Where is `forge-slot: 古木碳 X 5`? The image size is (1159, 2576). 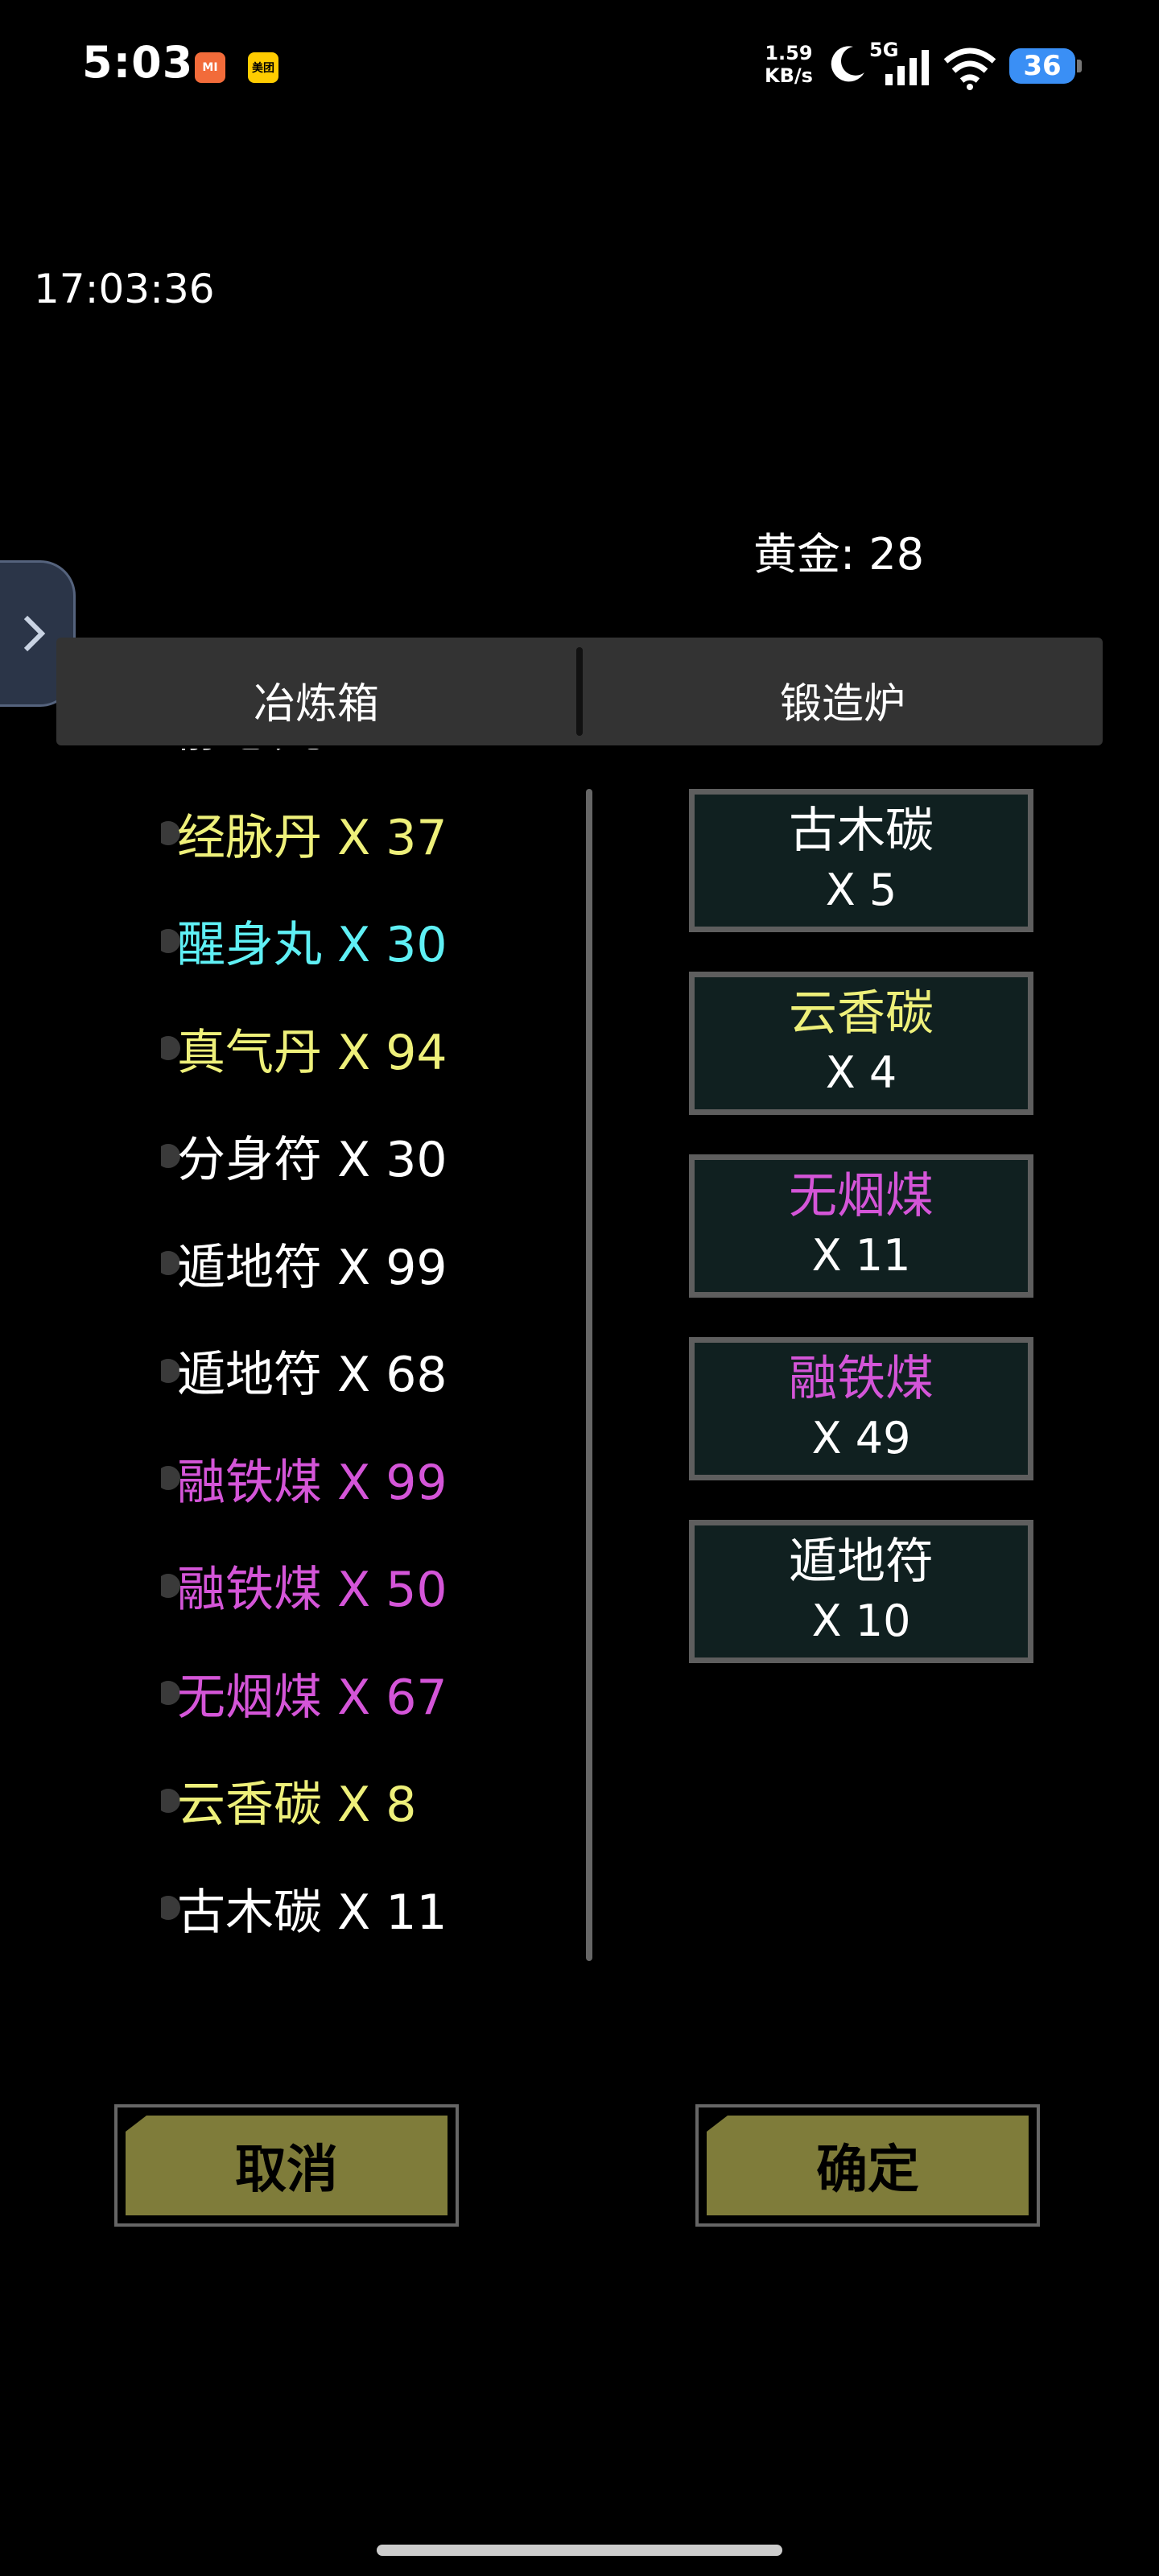 forge-slot: 古木碳 X 5 is located at coordinates (861, 860).